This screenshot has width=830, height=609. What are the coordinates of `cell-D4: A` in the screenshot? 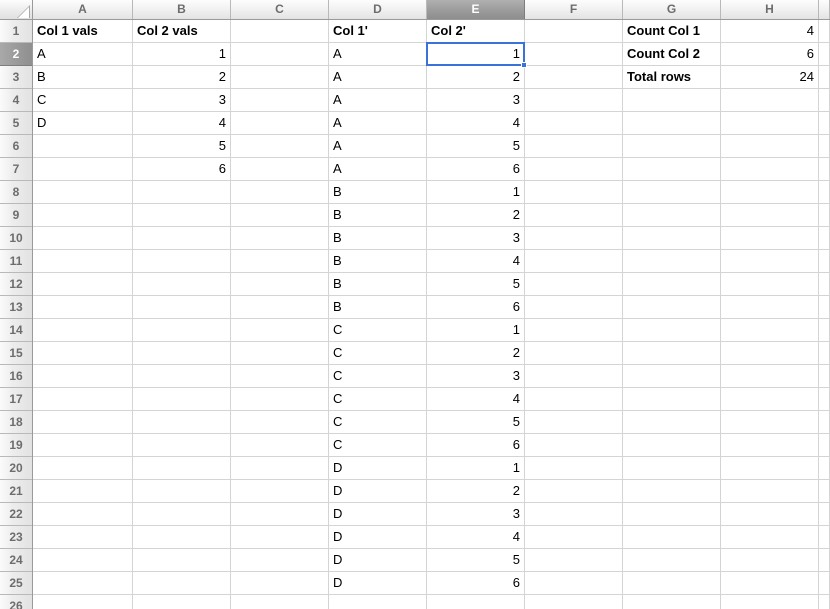 It's located at (378, 100).